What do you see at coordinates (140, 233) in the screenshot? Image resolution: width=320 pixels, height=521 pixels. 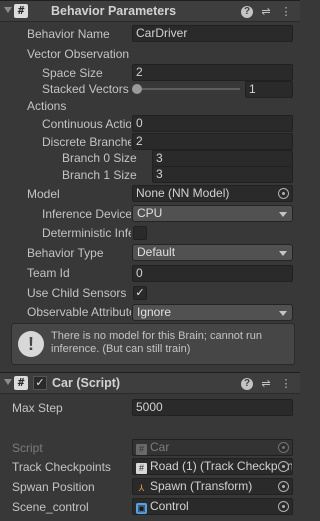 I see `deterministic-inference-checkbox` at bounding box center [140, 233].